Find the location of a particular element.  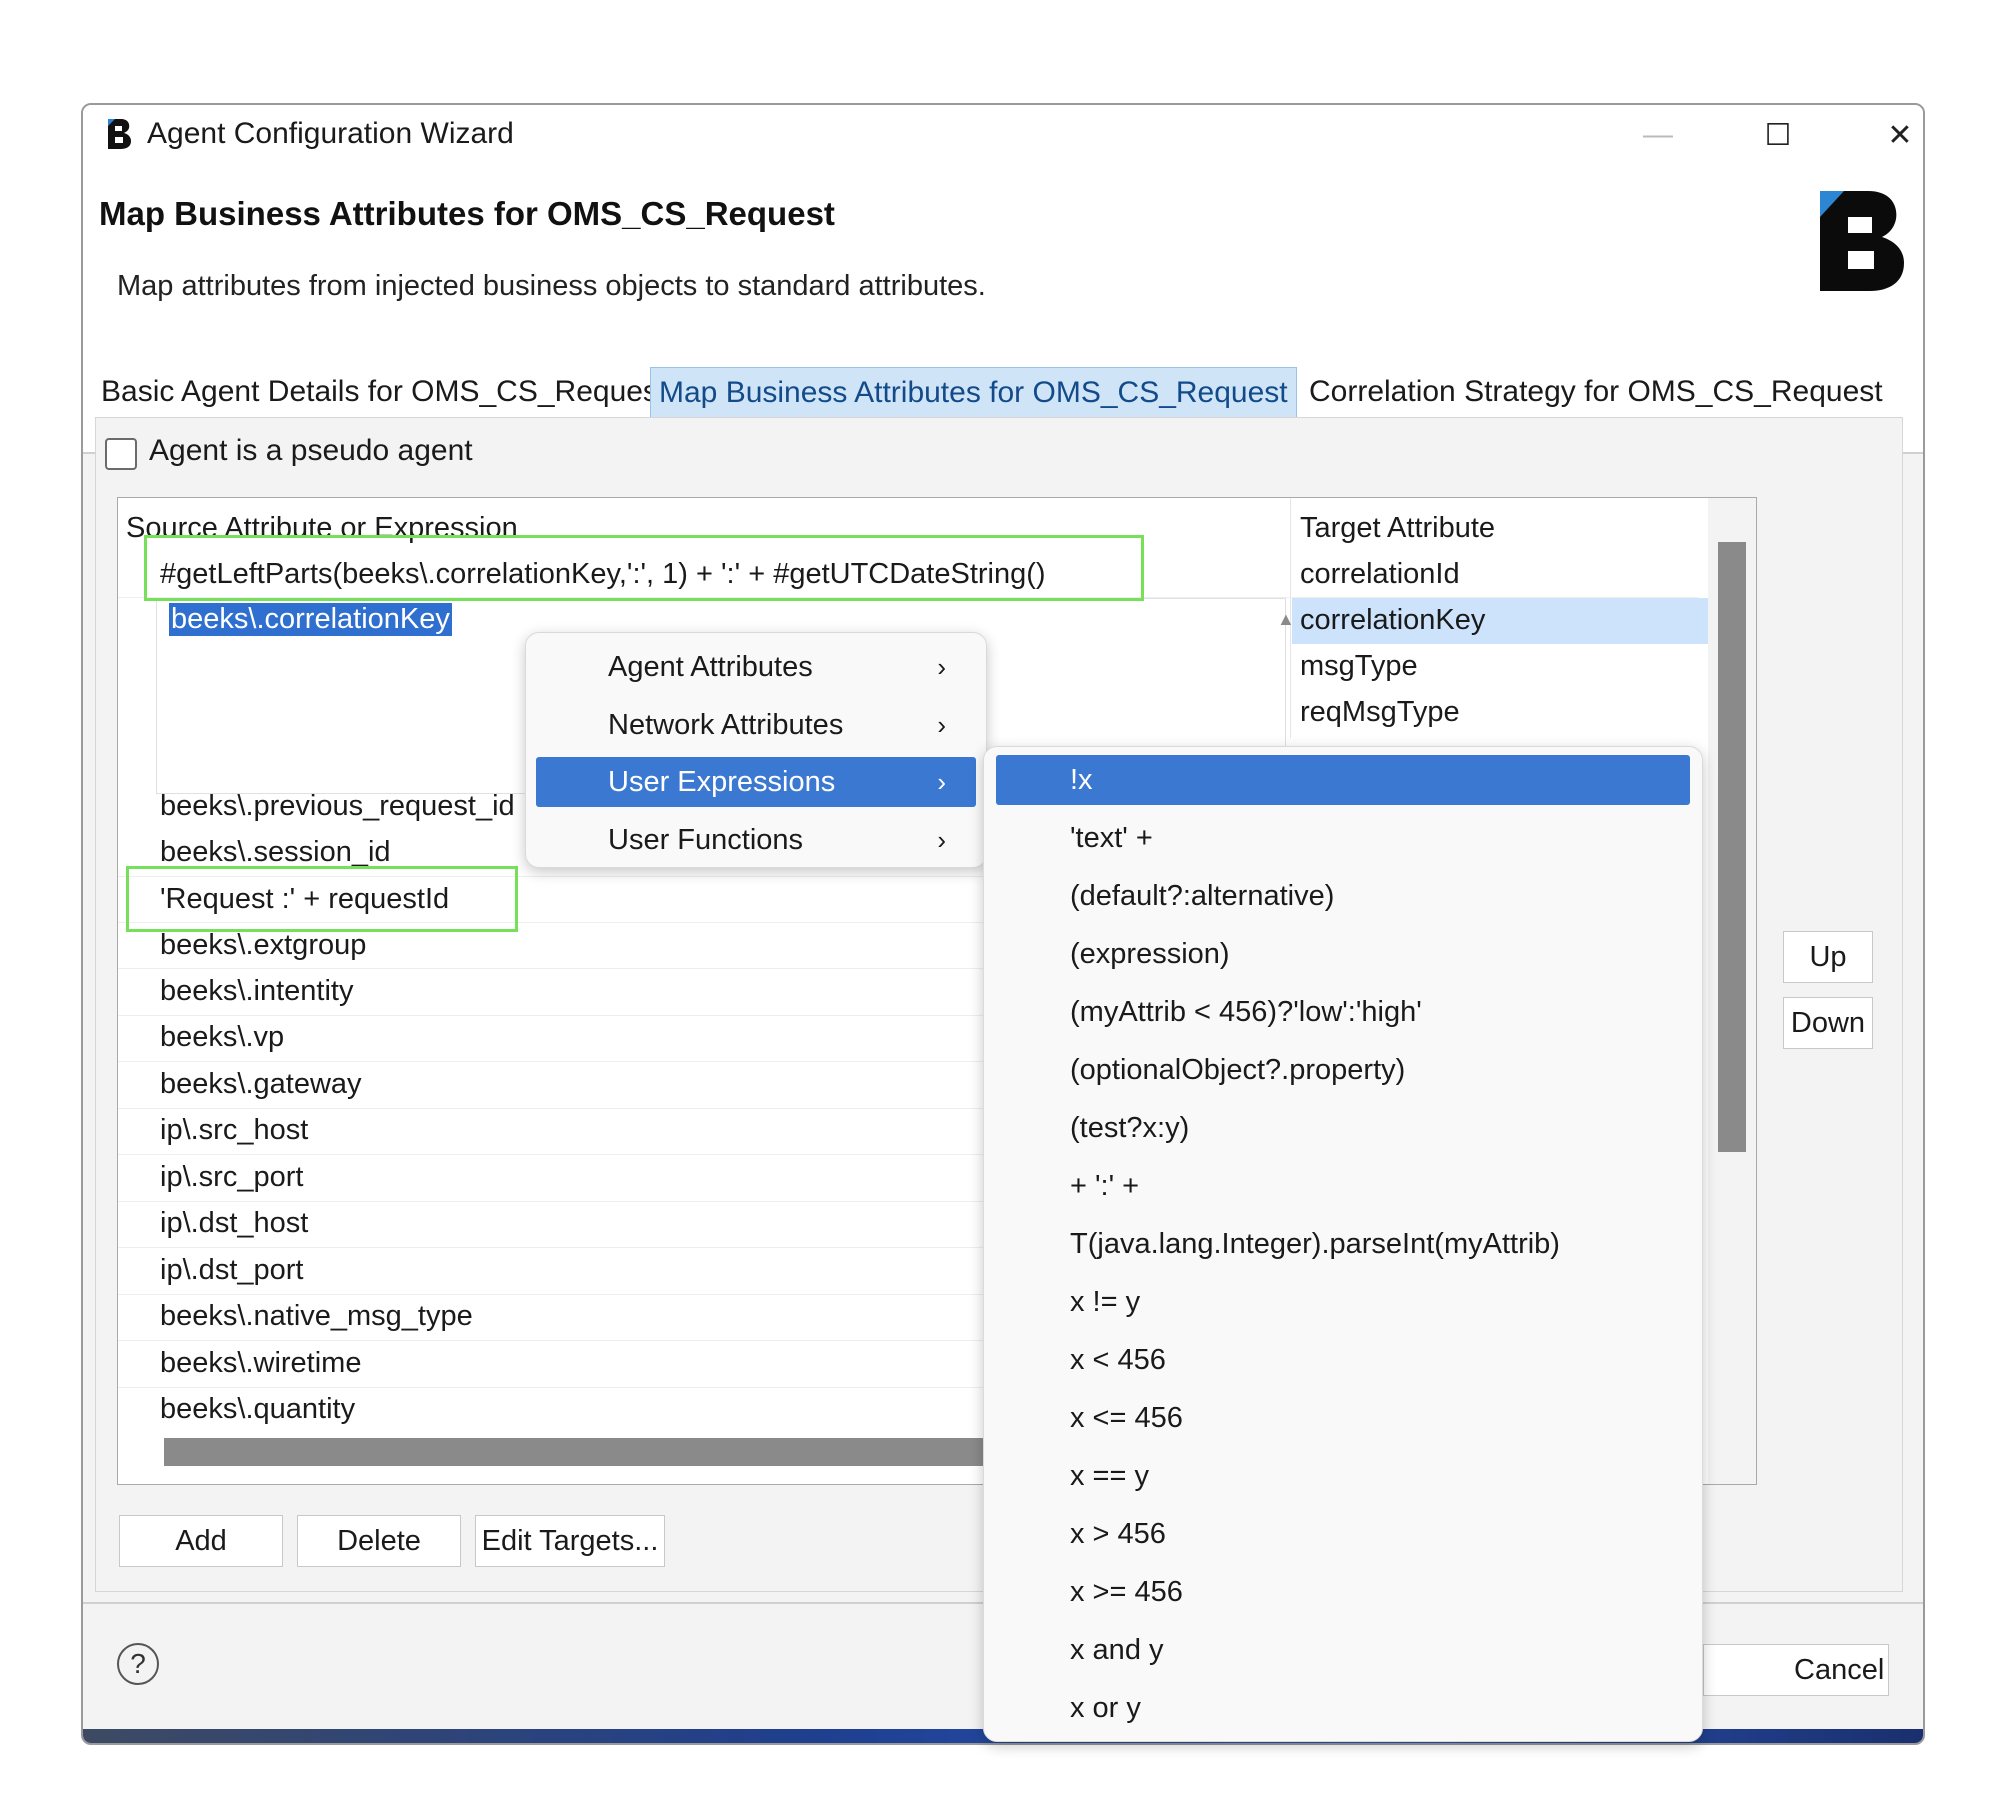

submenu-item: 'text' + is located at coordinates (1343, 838).